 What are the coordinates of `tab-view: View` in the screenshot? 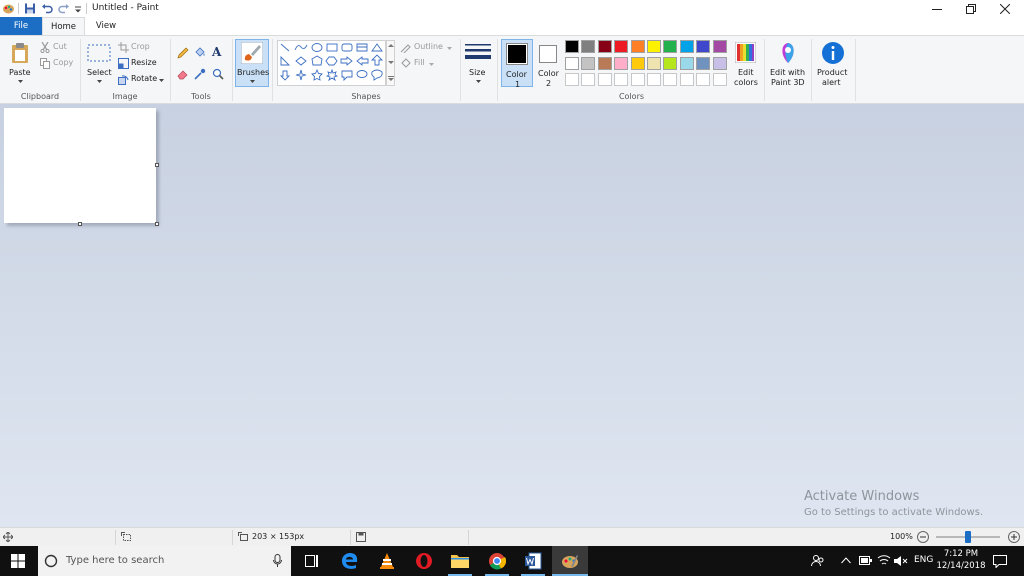 It's located at (106, 26).